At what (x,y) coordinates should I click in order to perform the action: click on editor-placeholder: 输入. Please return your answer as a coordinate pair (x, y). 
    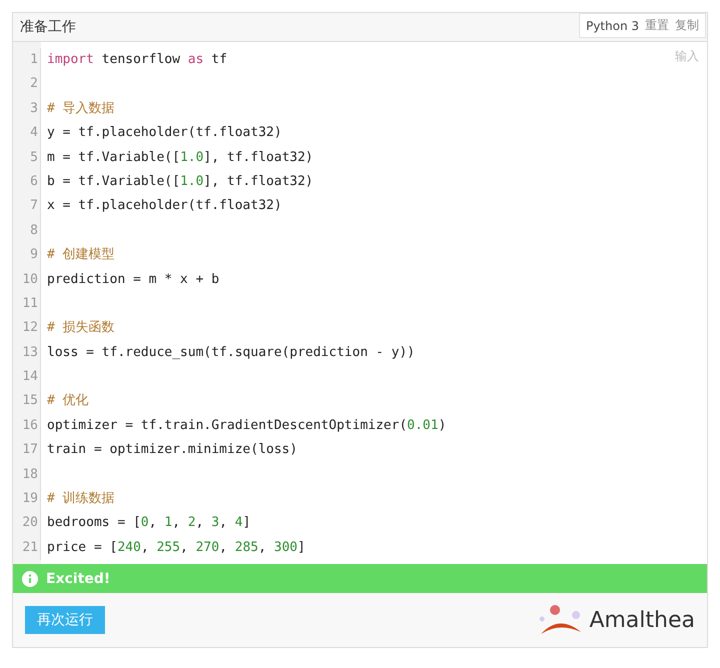
    Looking at the image, I should click on (687, 56).